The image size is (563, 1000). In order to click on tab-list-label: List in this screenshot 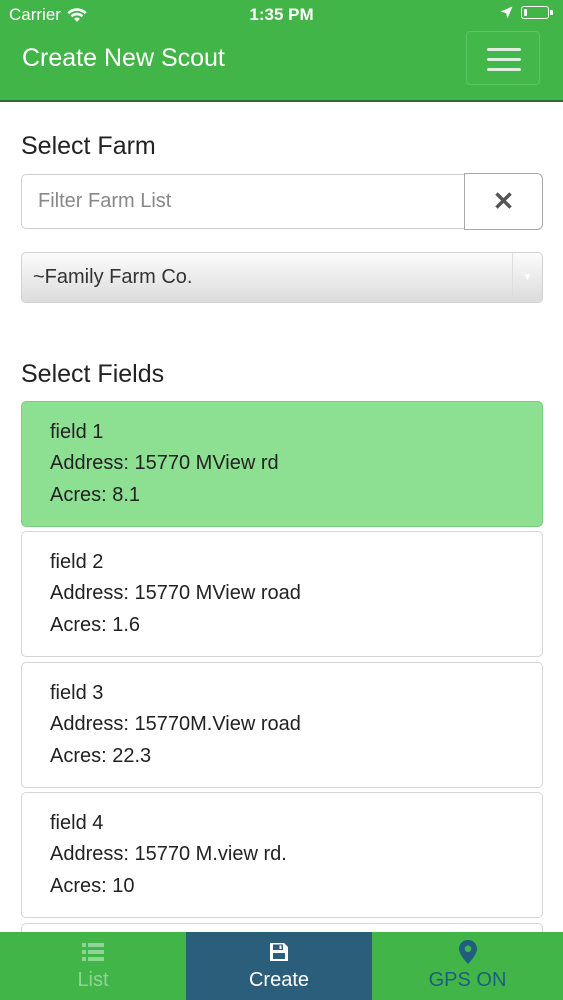, I will do `click(93, 980)`.